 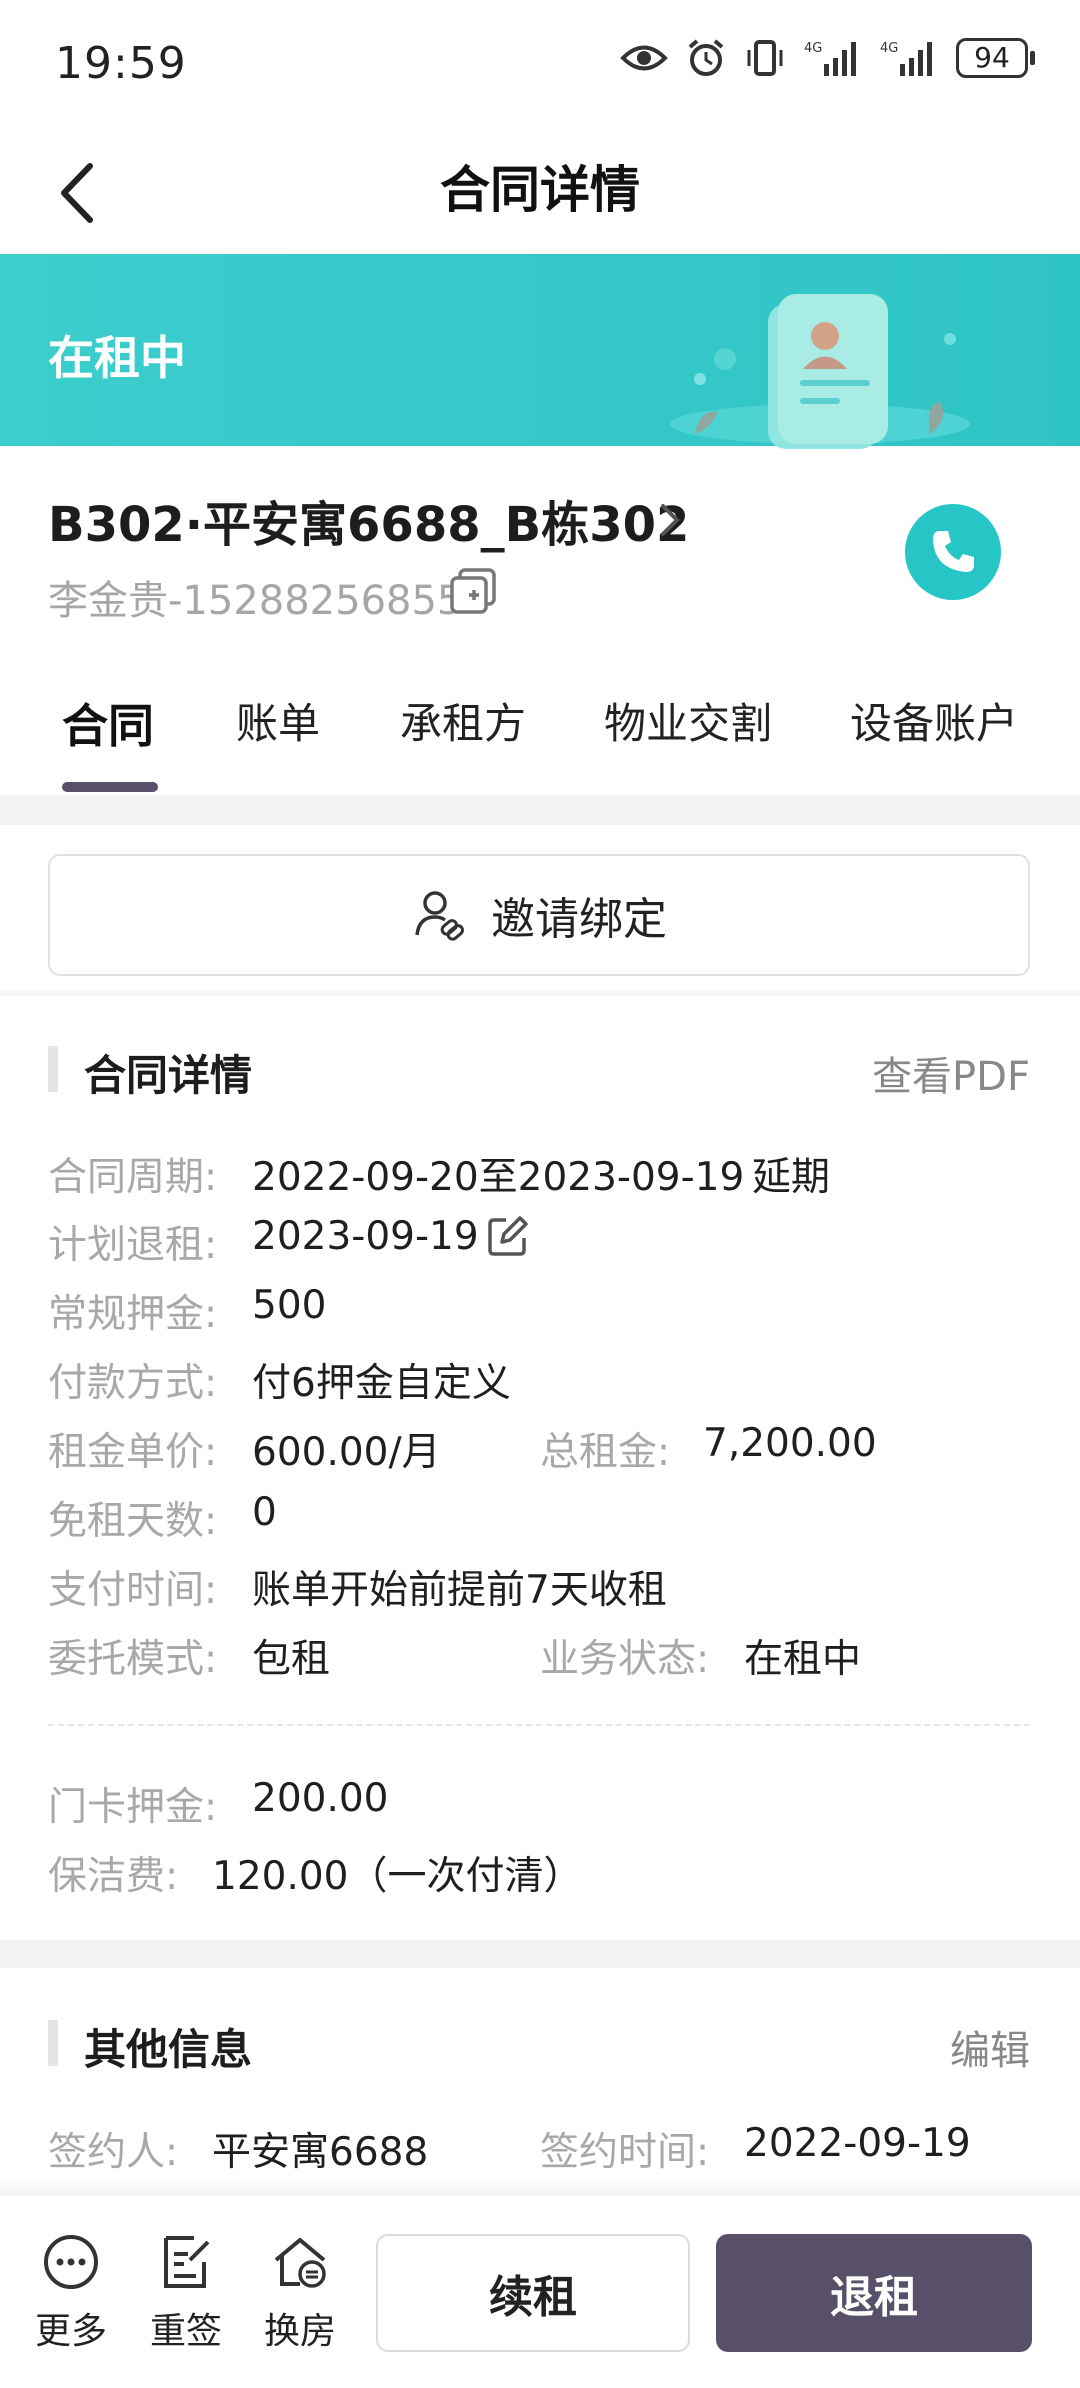 I want to click on call-button, so click(x=953, y=552).